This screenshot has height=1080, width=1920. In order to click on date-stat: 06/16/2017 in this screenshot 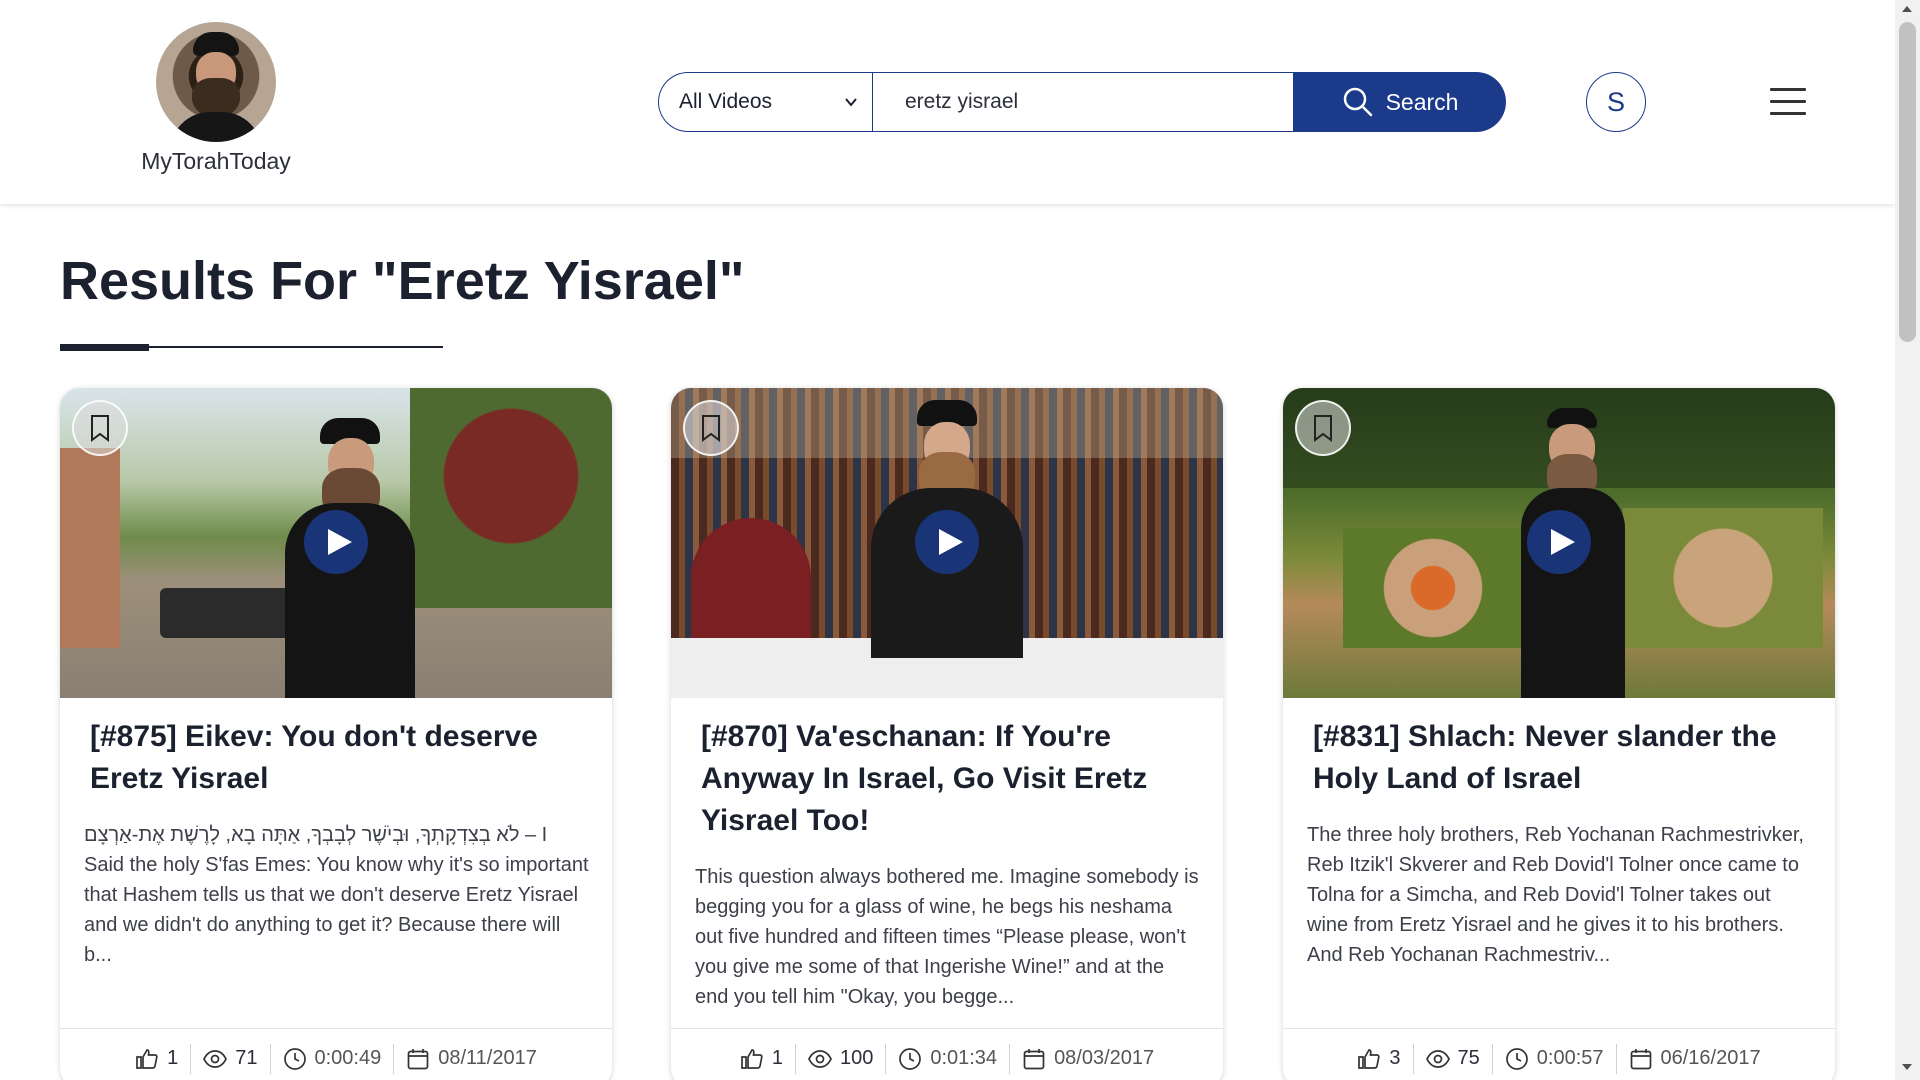, I will do `click(1695, 1059)`.